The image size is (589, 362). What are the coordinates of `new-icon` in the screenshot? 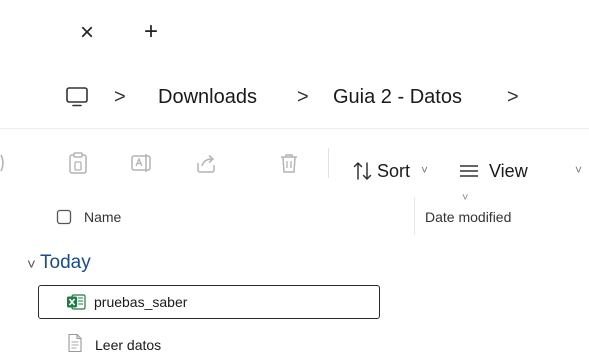 It's located at (5, 163).